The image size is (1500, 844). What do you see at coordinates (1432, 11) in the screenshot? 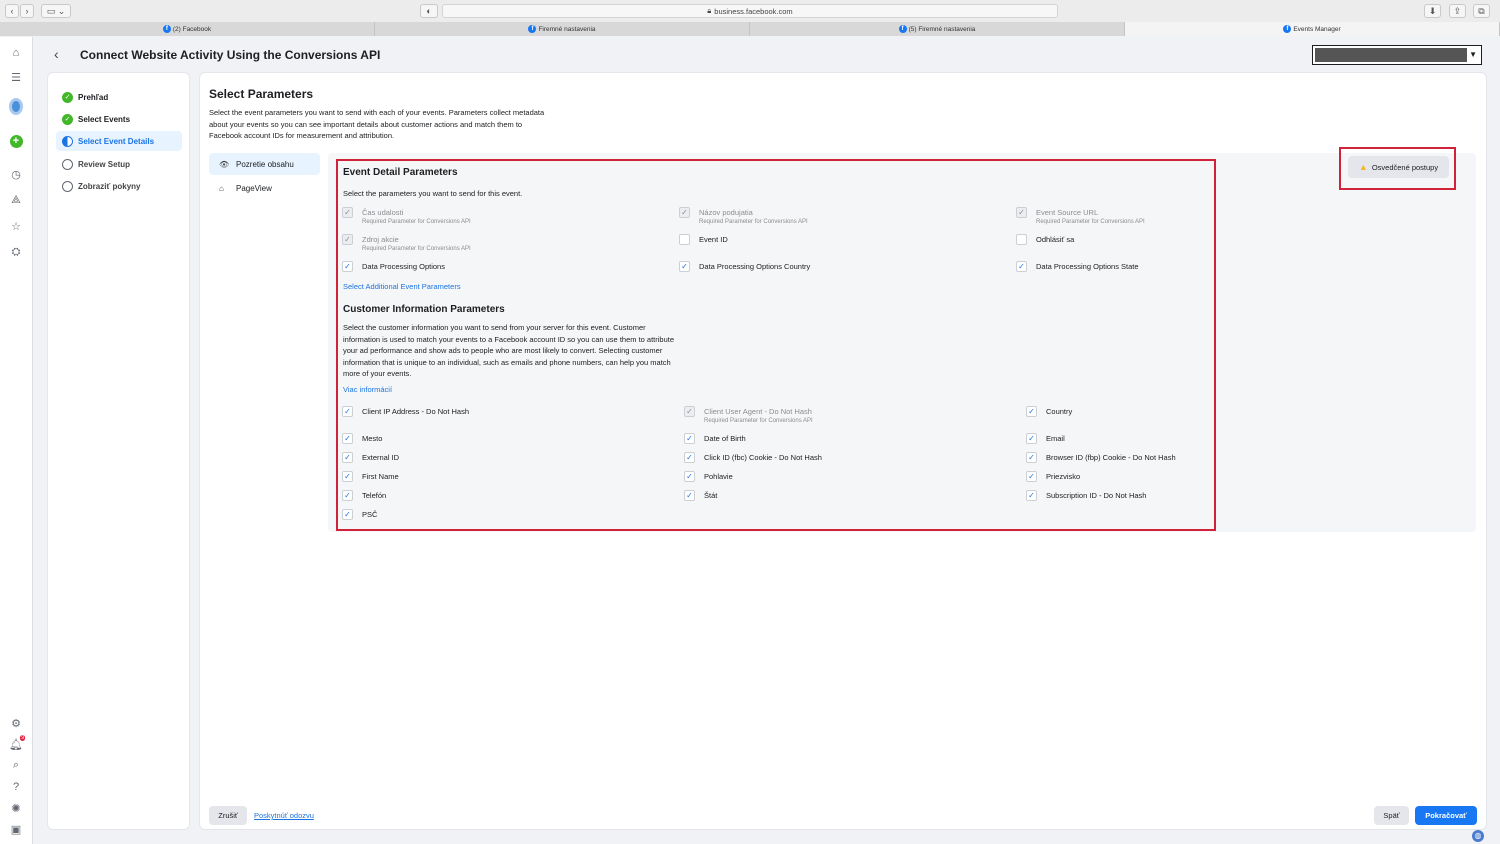
I see `download-icon: ⬇` at bounding box center [1432, 11].